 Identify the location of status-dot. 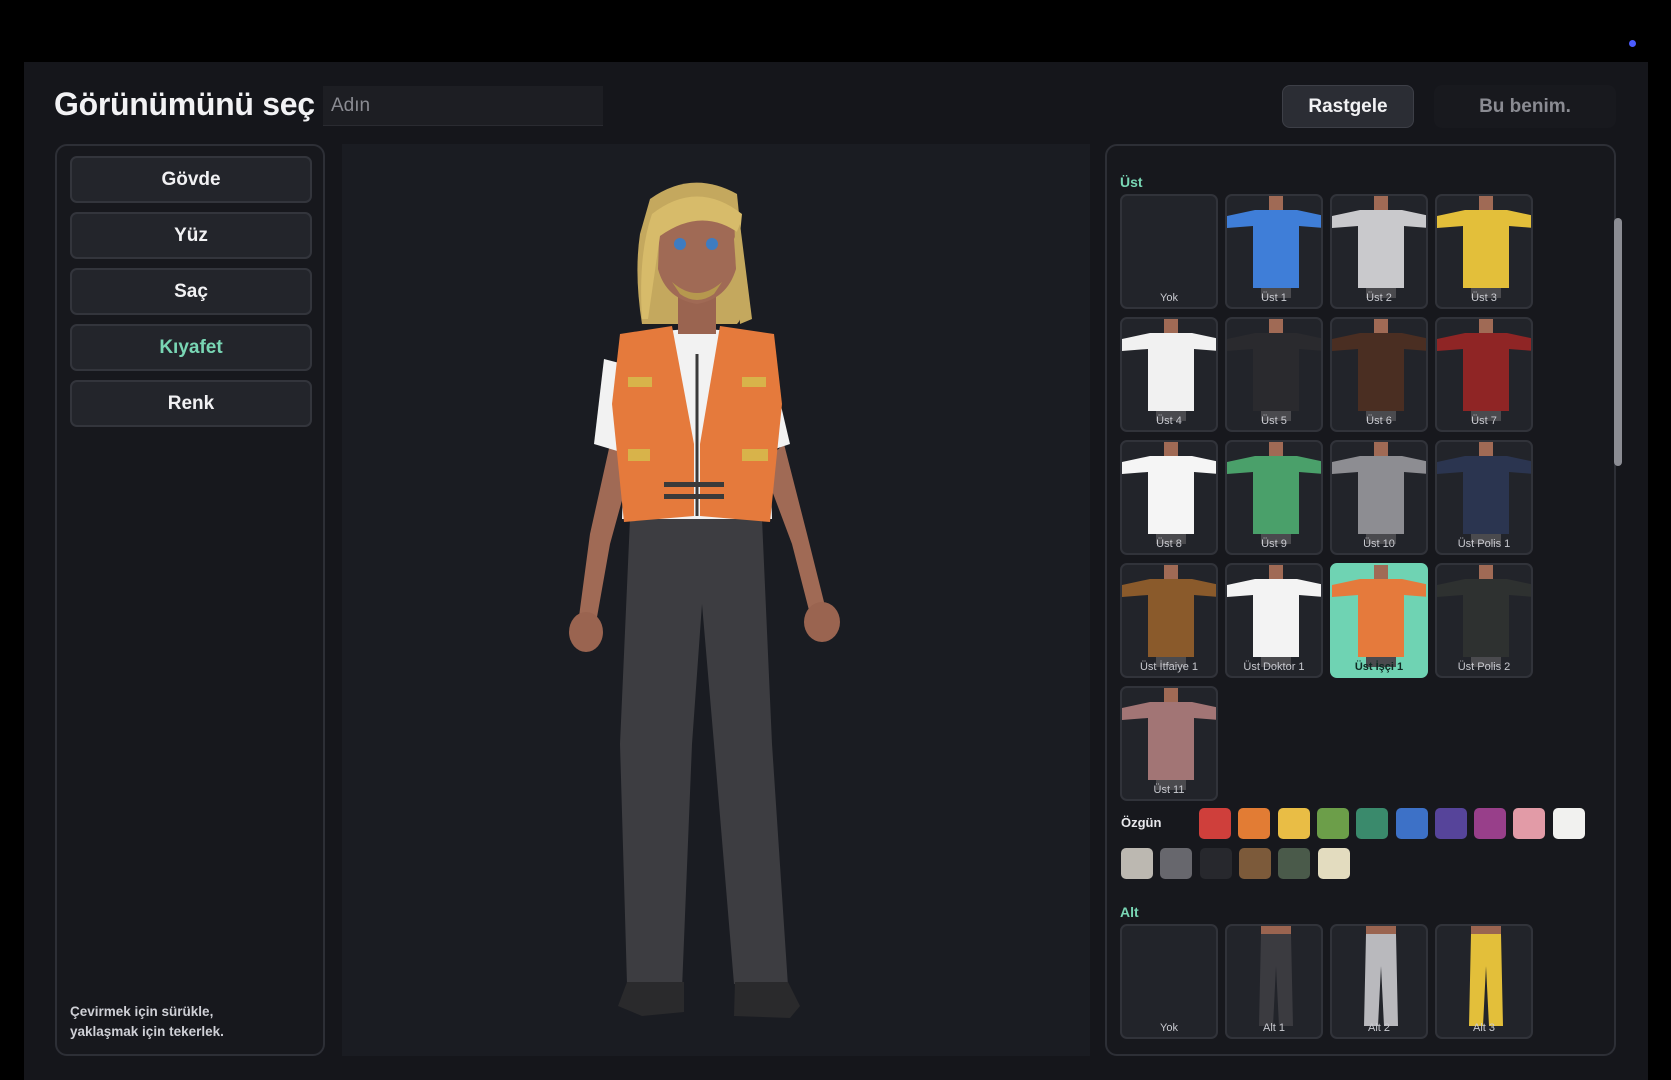
(1632, 43).